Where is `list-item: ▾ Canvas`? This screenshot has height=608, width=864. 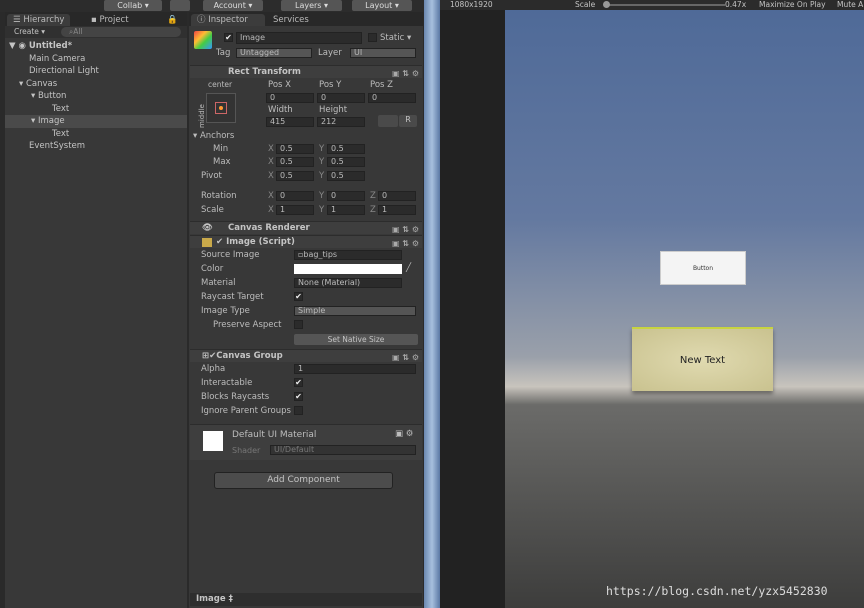
list-item: ▾ Canvas is located at coordinates (96, 84).